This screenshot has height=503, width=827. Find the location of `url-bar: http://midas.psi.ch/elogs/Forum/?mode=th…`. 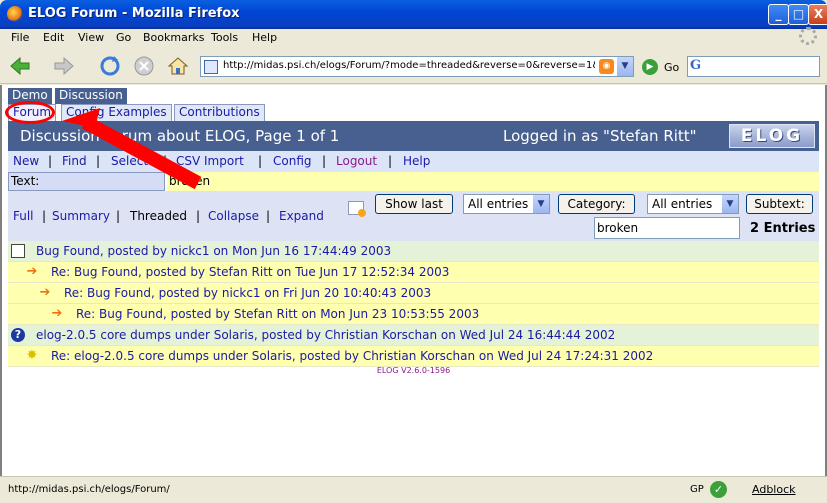

url-bar: http://midas.psi.ch/elogs/Forum/?mode=th… is located at coordinates (417, 66).